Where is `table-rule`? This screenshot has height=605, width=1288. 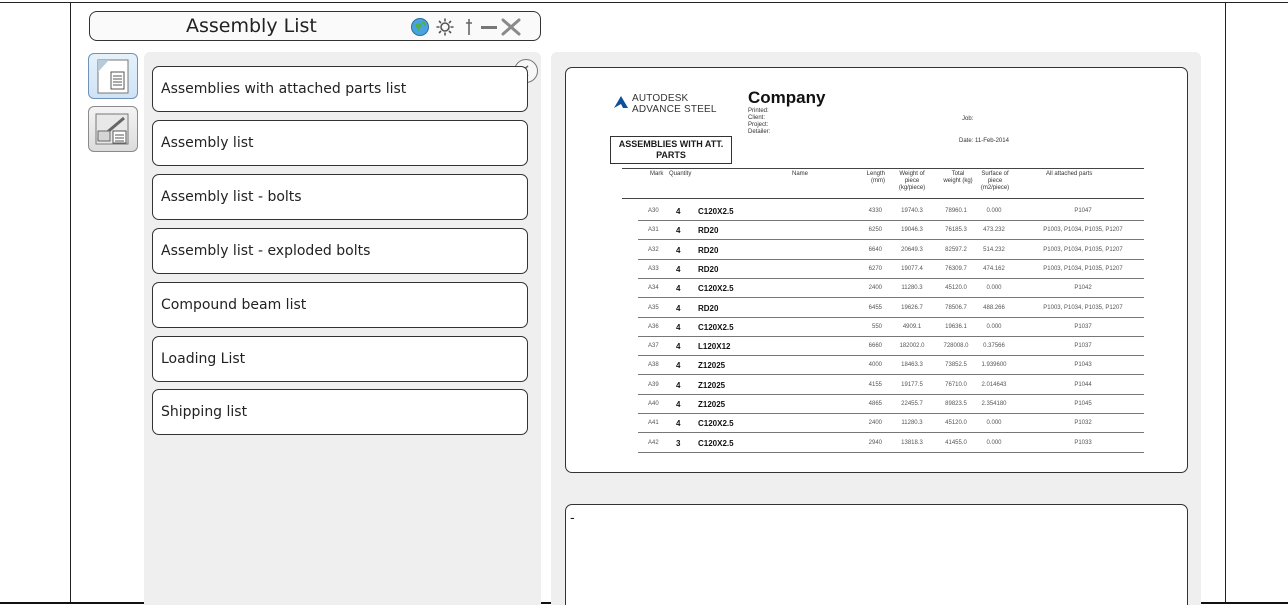 table-rule is located at coordinates (883, 168).